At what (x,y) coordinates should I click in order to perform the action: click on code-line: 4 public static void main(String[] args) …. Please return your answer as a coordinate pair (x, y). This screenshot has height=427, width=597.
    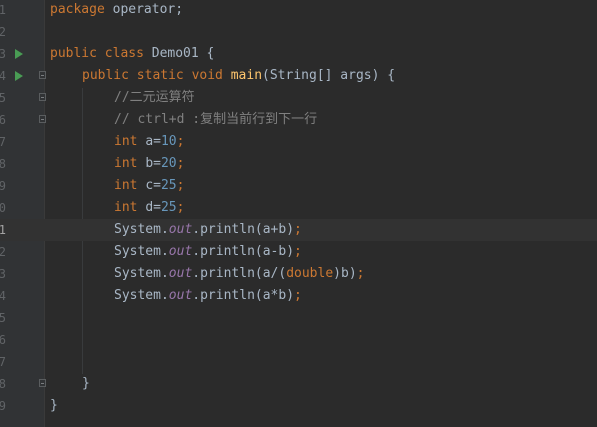
    Looking at the image, I should click on (298, 76).